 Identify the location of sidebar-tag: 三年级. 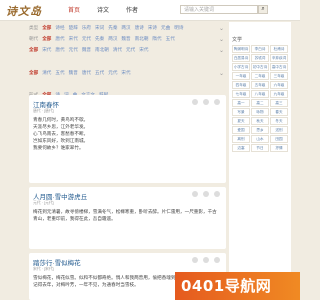
(279, 76).